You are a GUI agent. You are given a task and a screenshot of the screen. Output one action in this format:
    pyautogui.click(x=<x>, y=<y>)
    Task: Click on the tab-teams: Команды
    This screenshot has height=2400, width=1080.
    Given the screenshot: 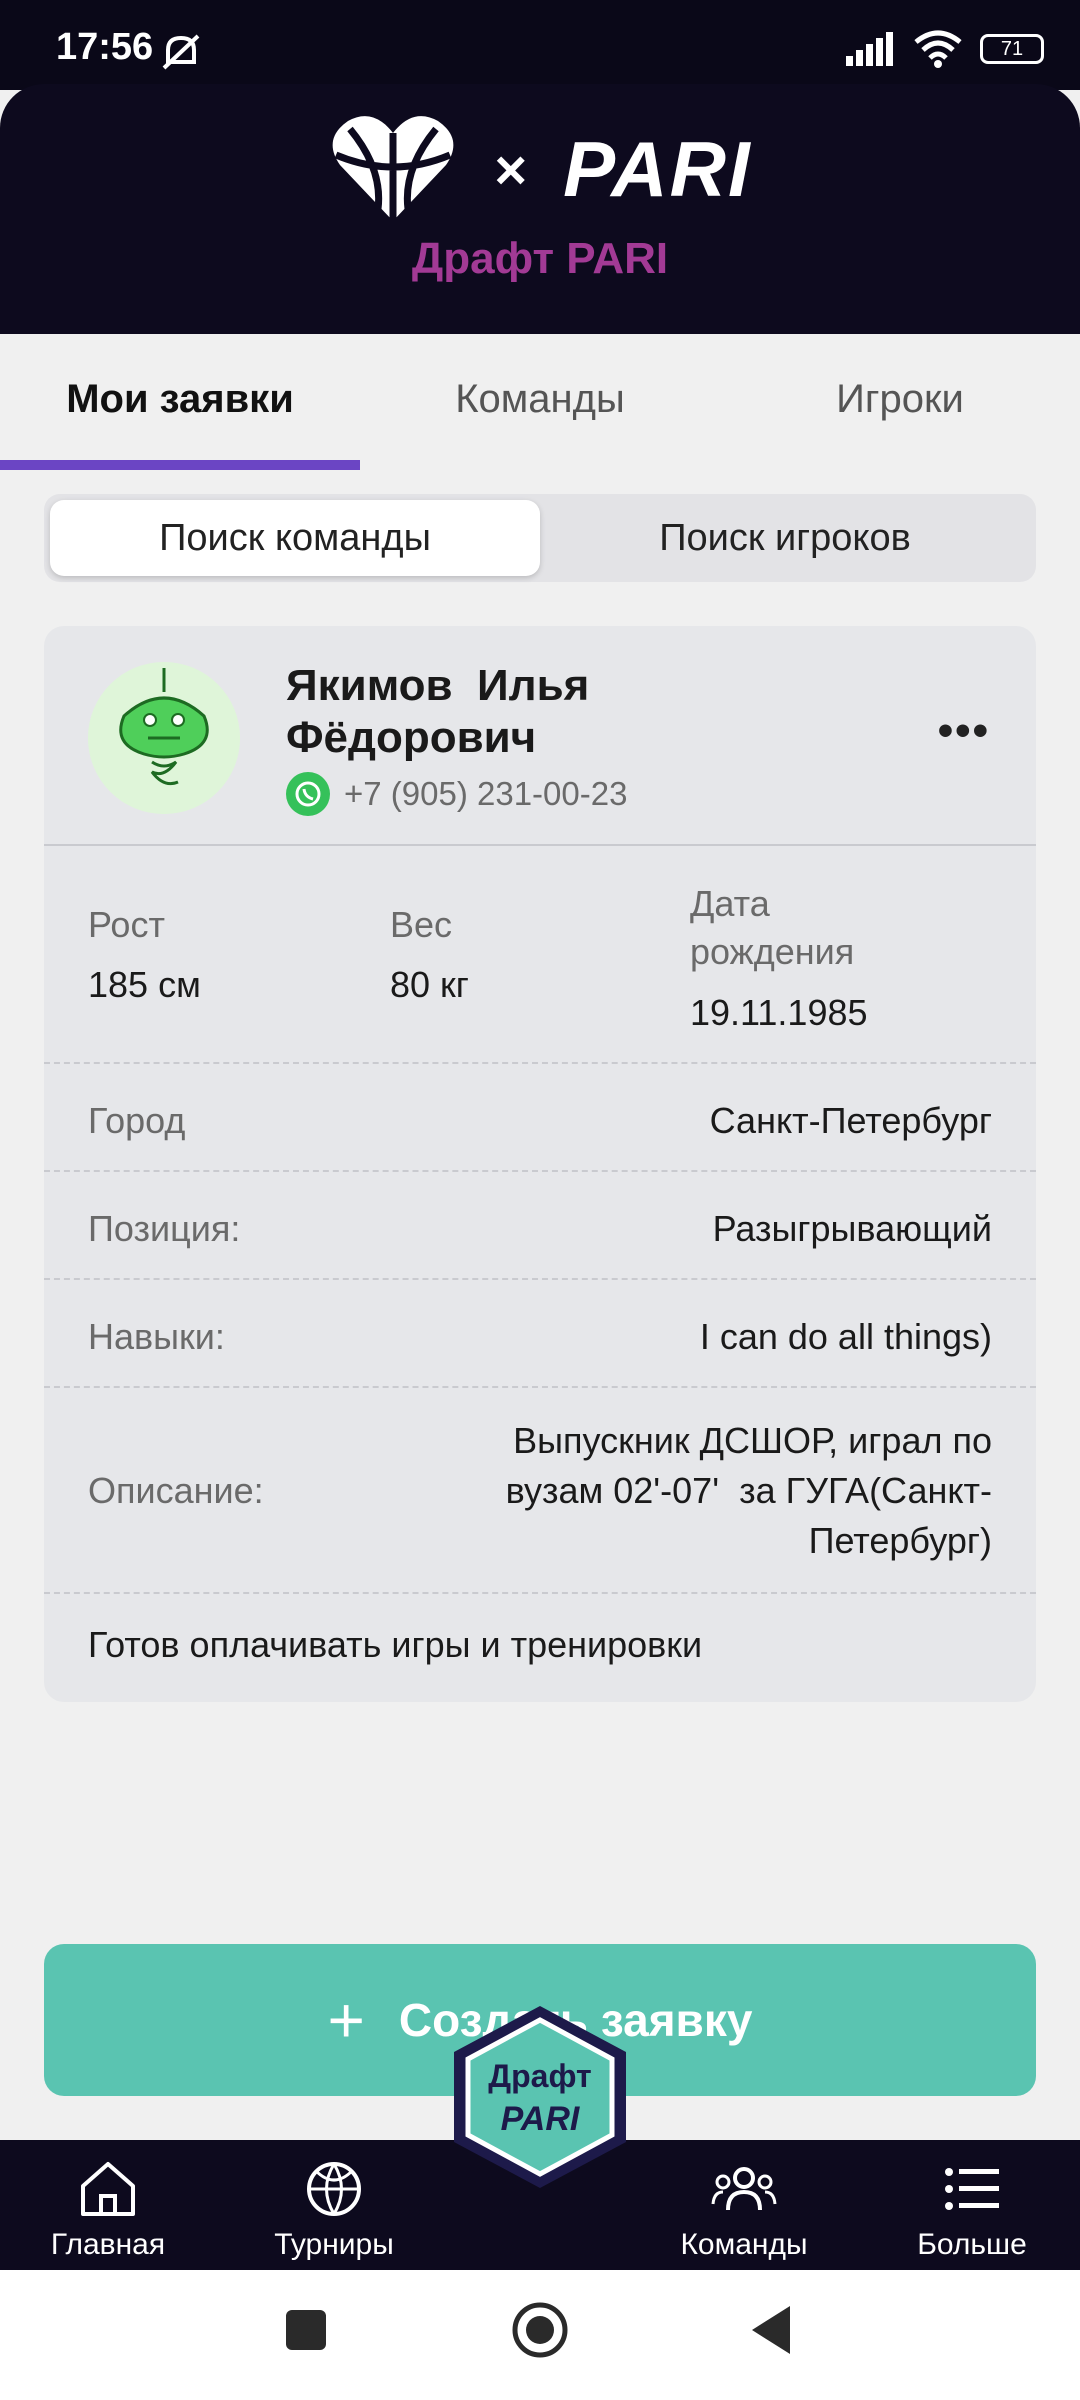 What is the action you would take?
    pyautogui.click(x=540, y=399)
    